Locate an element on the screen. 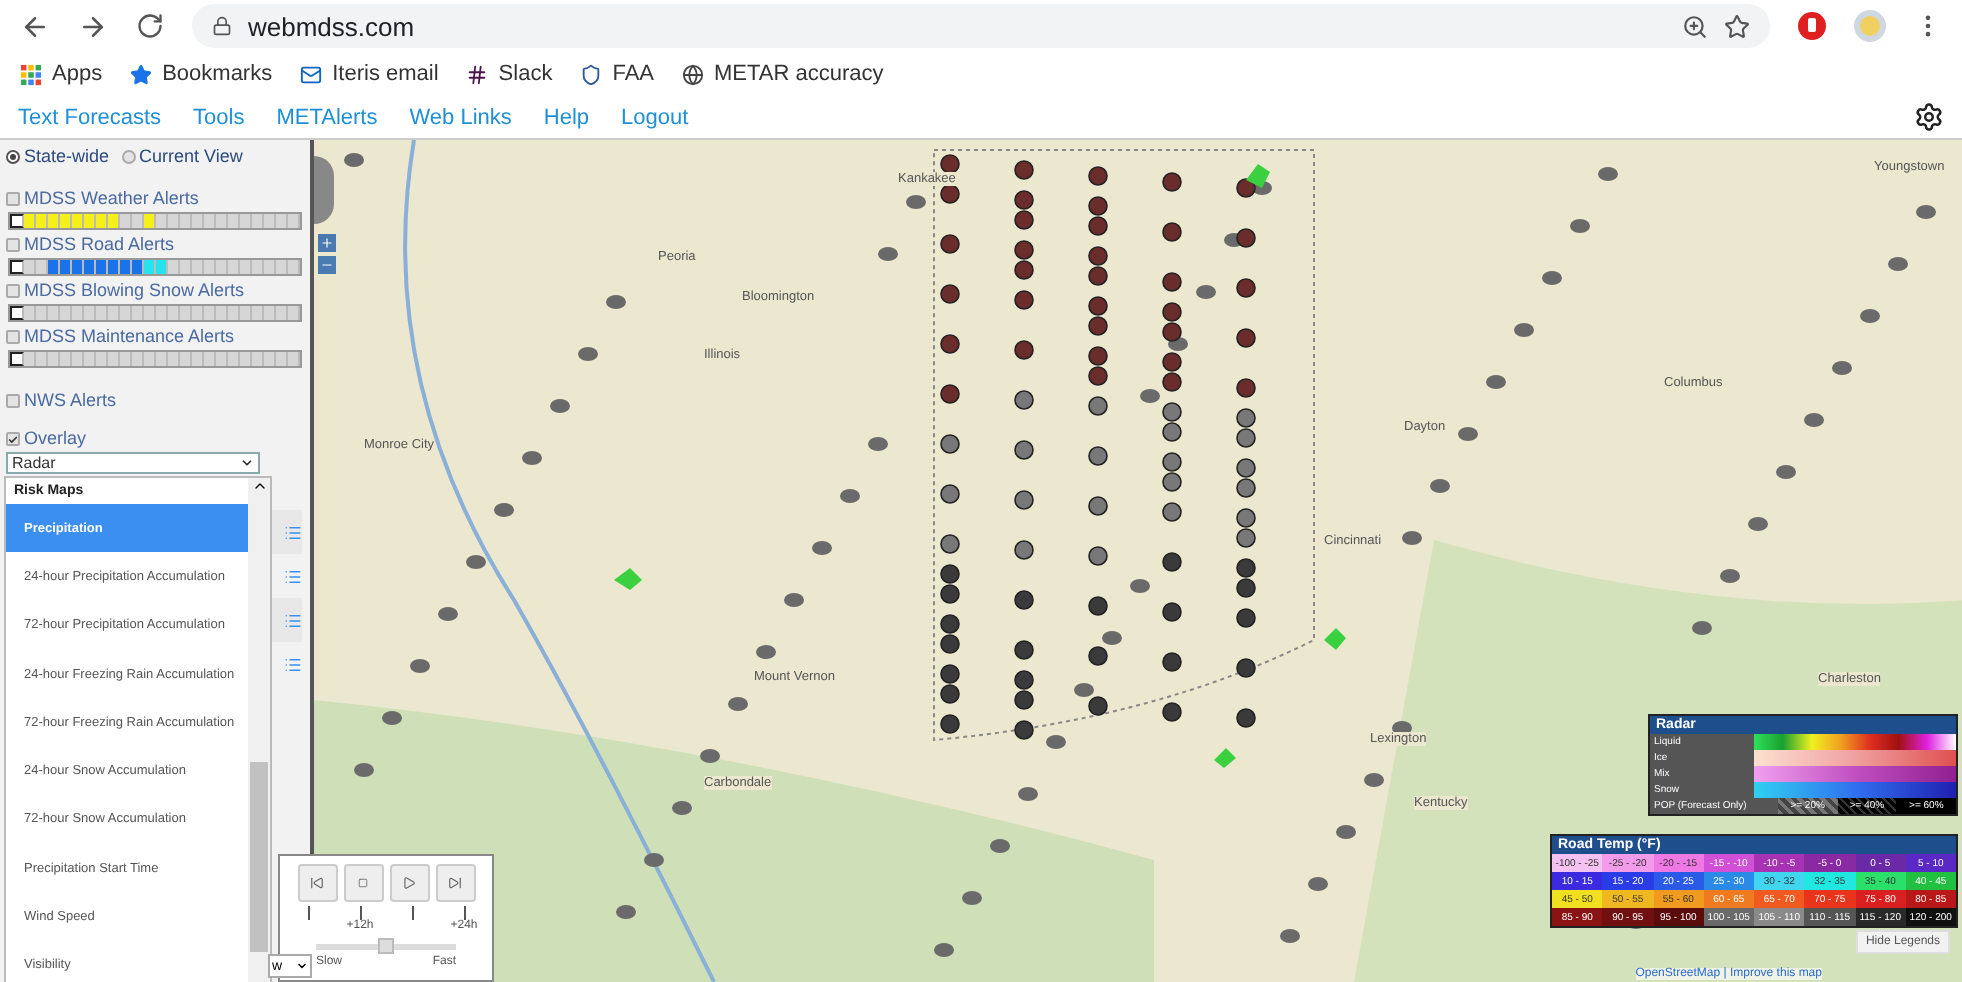  panel-toggle-handle is located at coordinates (324, 190).